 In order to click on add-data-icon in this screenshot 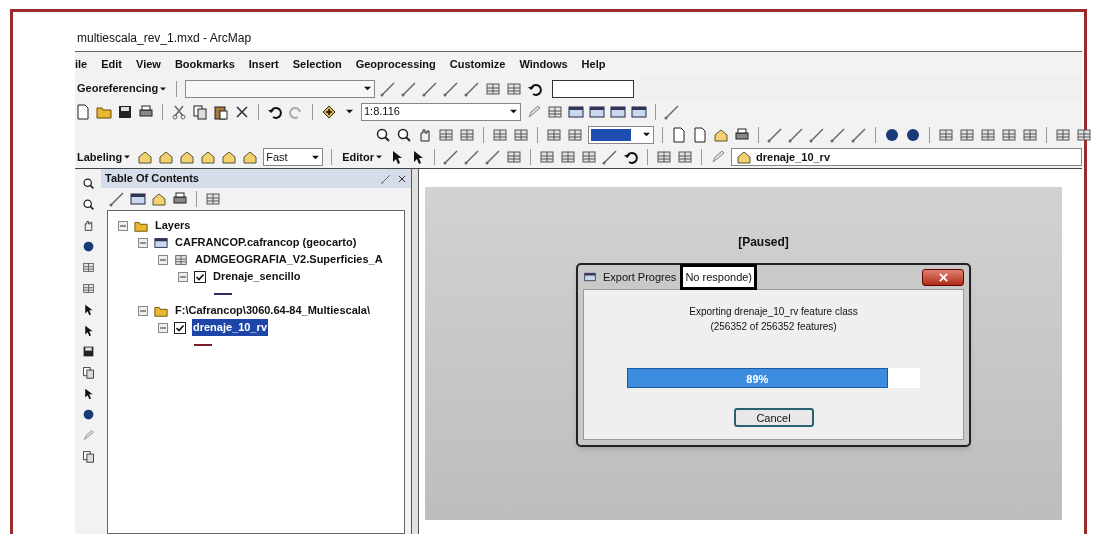, I will do `click(329, 111)`.